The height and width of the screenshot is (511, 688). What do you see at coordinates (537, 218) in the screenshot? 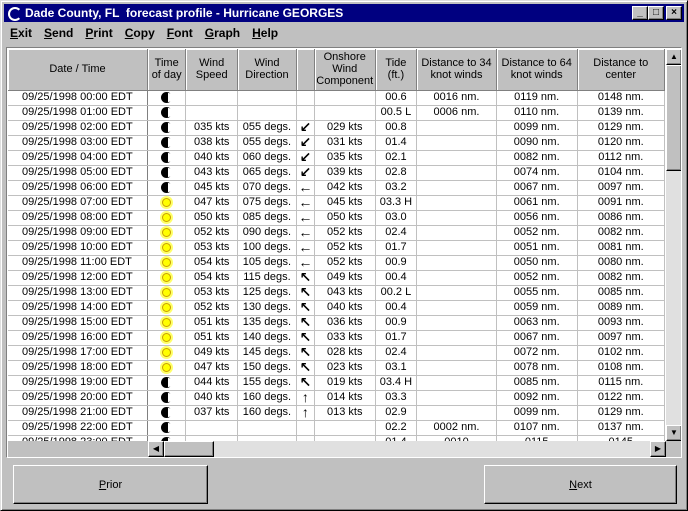
I see `distance-64-cell: 0056 nm.` at bounding box center [537, 218].